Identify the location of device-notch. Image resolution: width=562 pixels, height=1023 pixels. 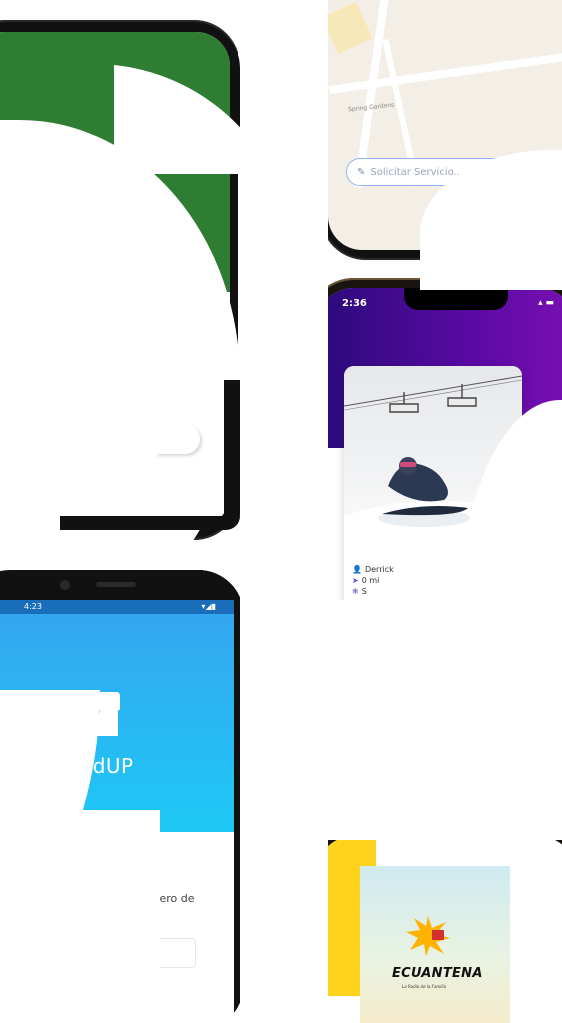
(456, 299).